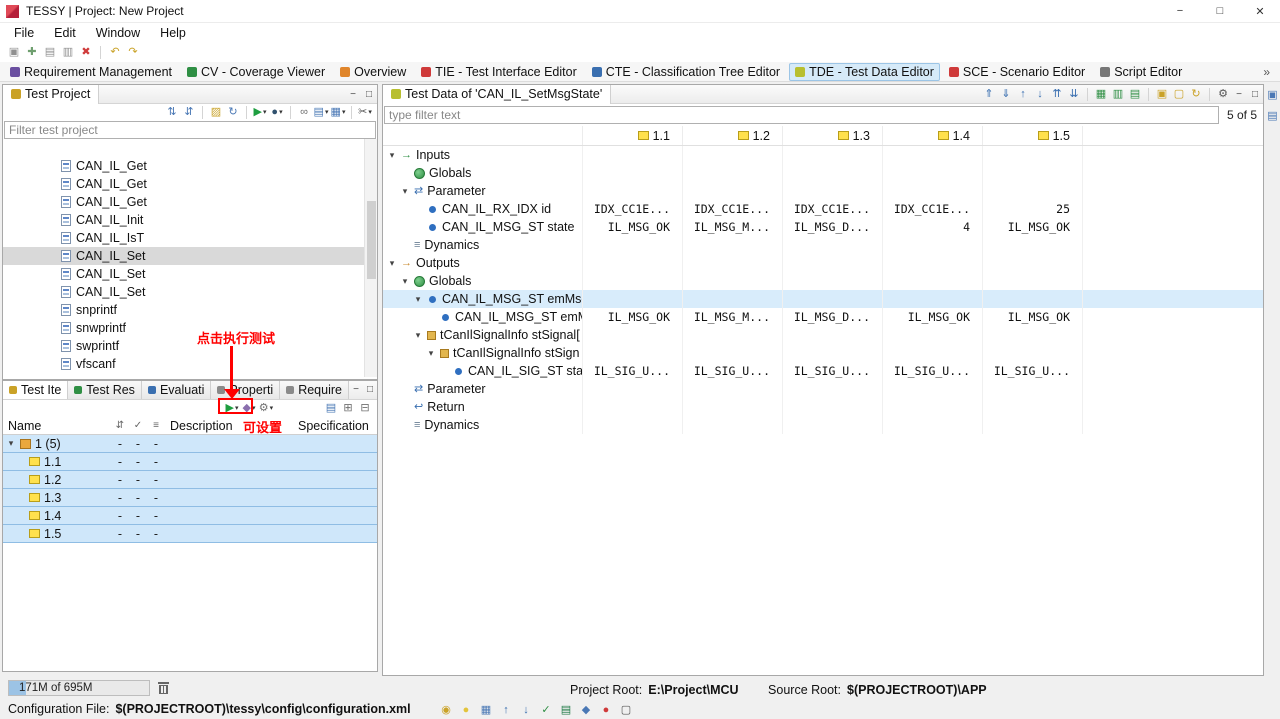 The image size is (1280, 719). I want to click on expand-icon: ⊞, so click(348, 408).